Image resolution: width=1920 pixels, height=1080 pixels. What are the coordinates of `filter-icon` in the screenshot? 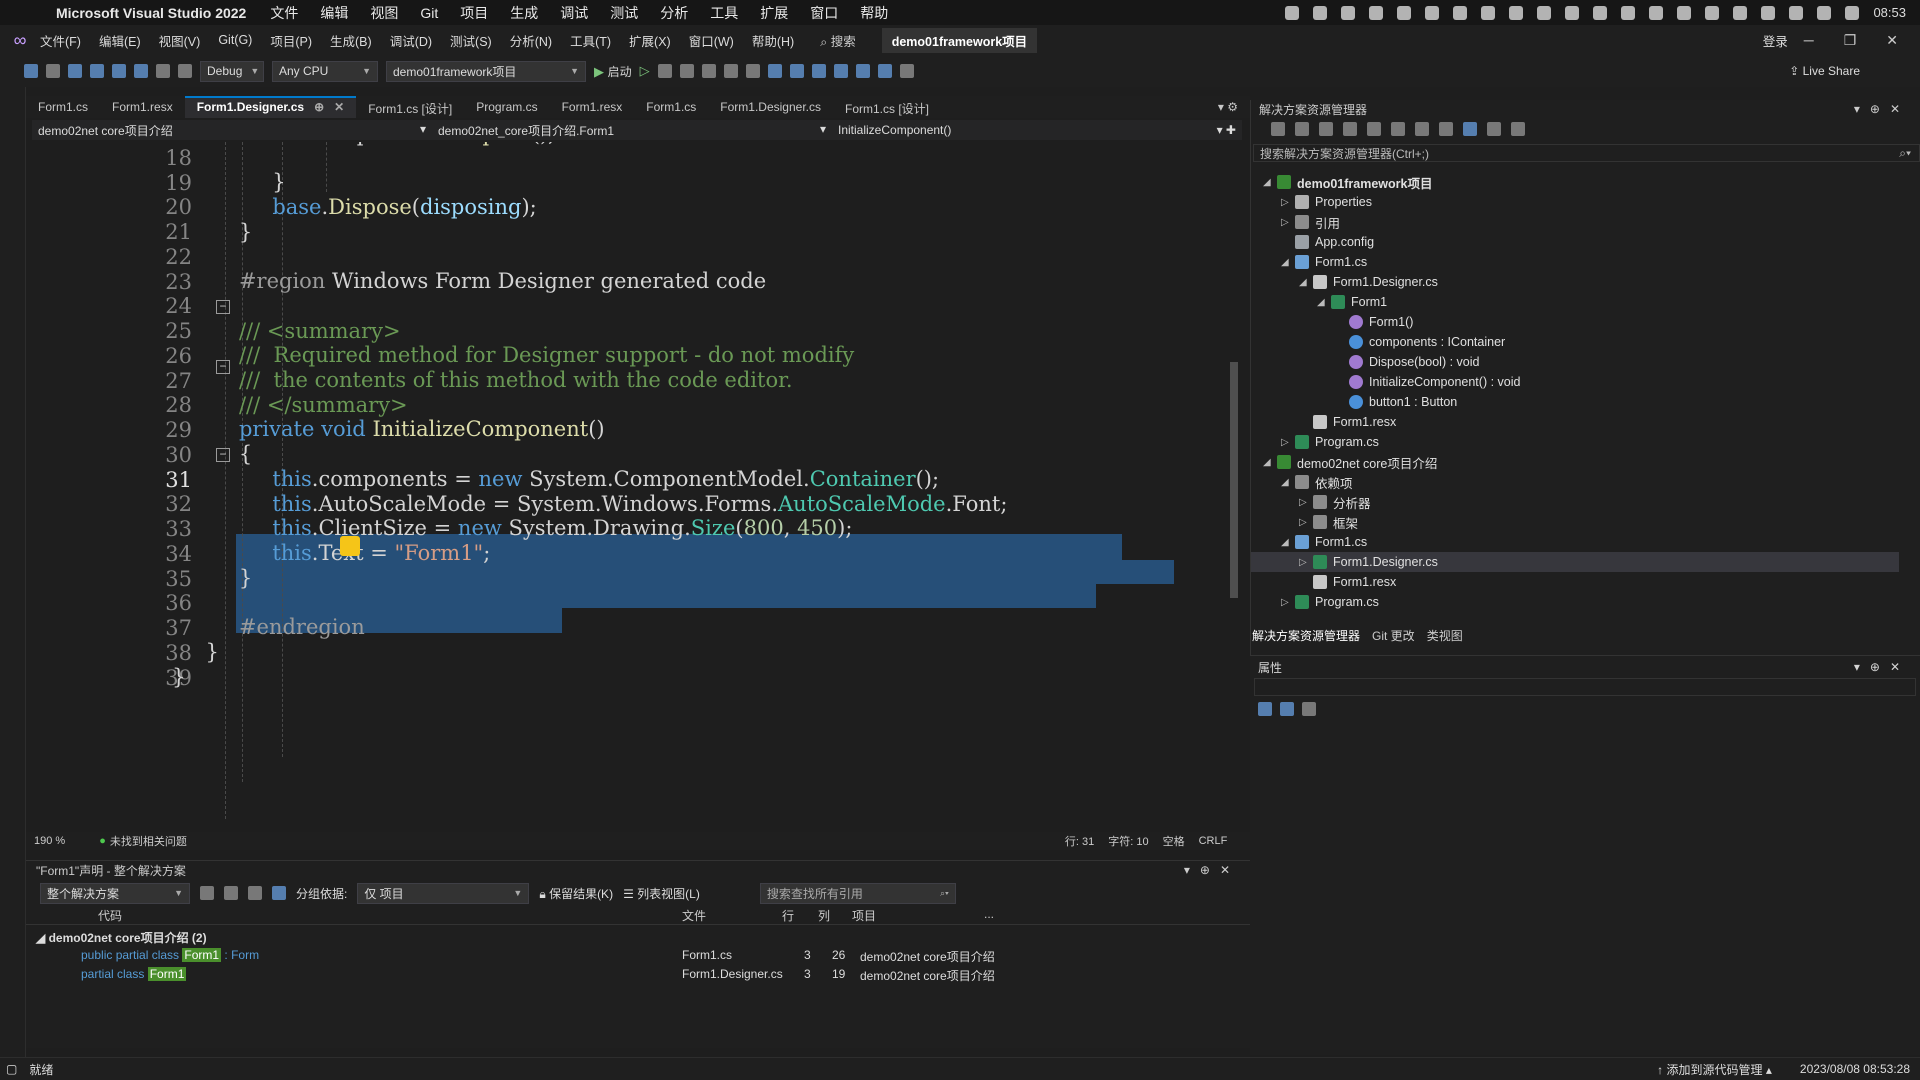 It's located at (279, 893).